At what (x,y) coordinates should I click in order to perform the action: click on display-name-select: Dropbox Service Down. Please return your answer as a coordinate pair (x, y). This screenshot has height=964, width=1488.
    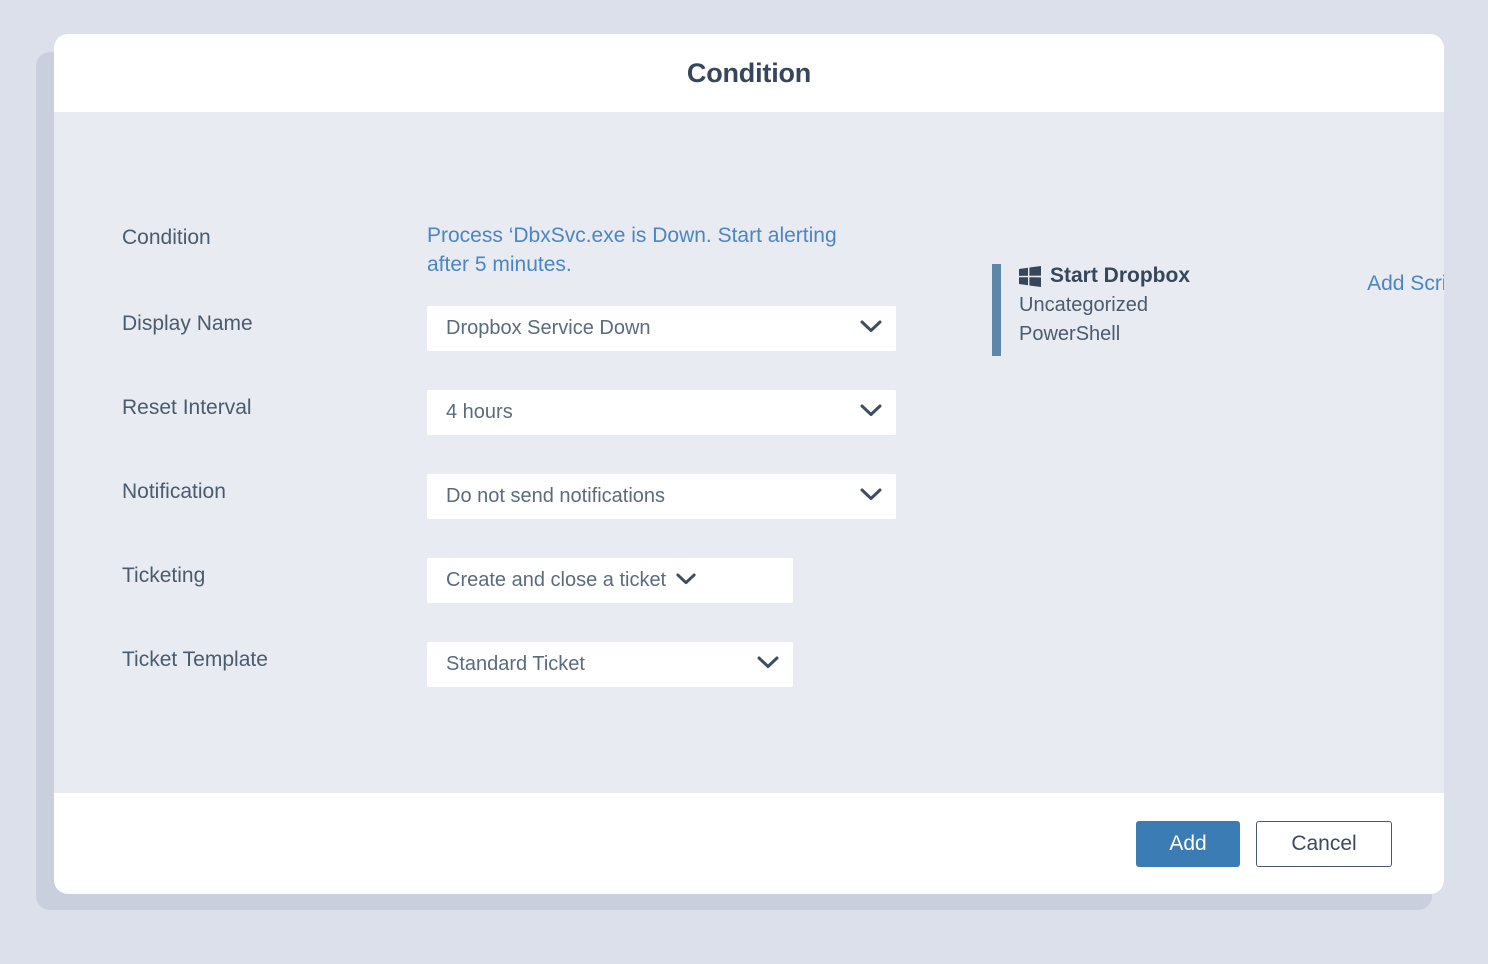
    Looking at the image, I should click on (661, 328).